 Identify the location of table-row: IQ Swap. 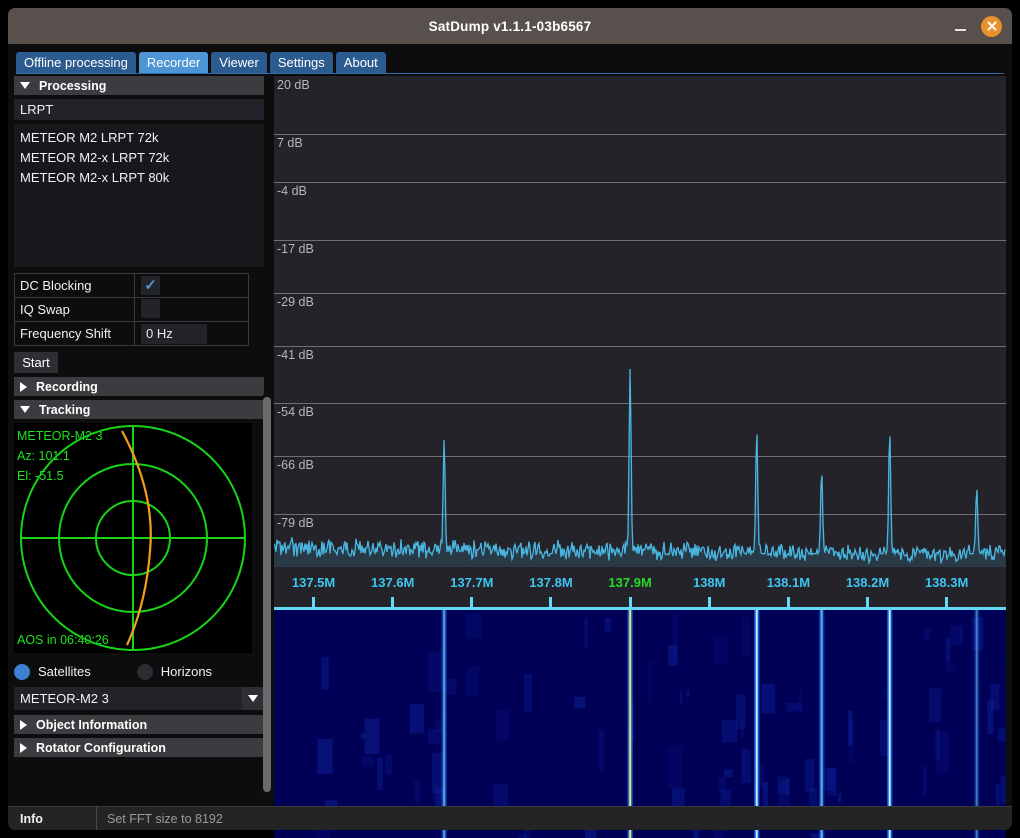
(131, 309).